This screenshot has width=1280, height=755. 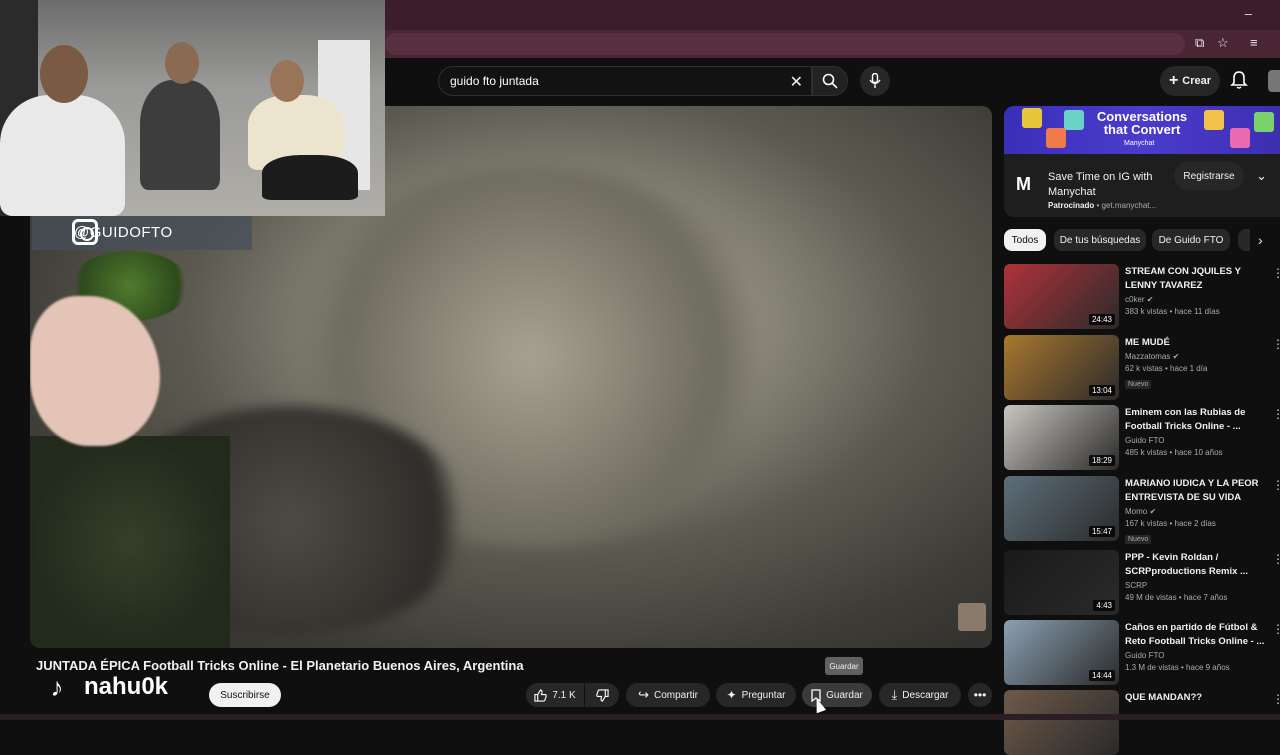 What do you see at coordinates (625, 81) in the screenshot?
I see `search-input: guido fto juntada ✕` at bounding box center [625, 81].